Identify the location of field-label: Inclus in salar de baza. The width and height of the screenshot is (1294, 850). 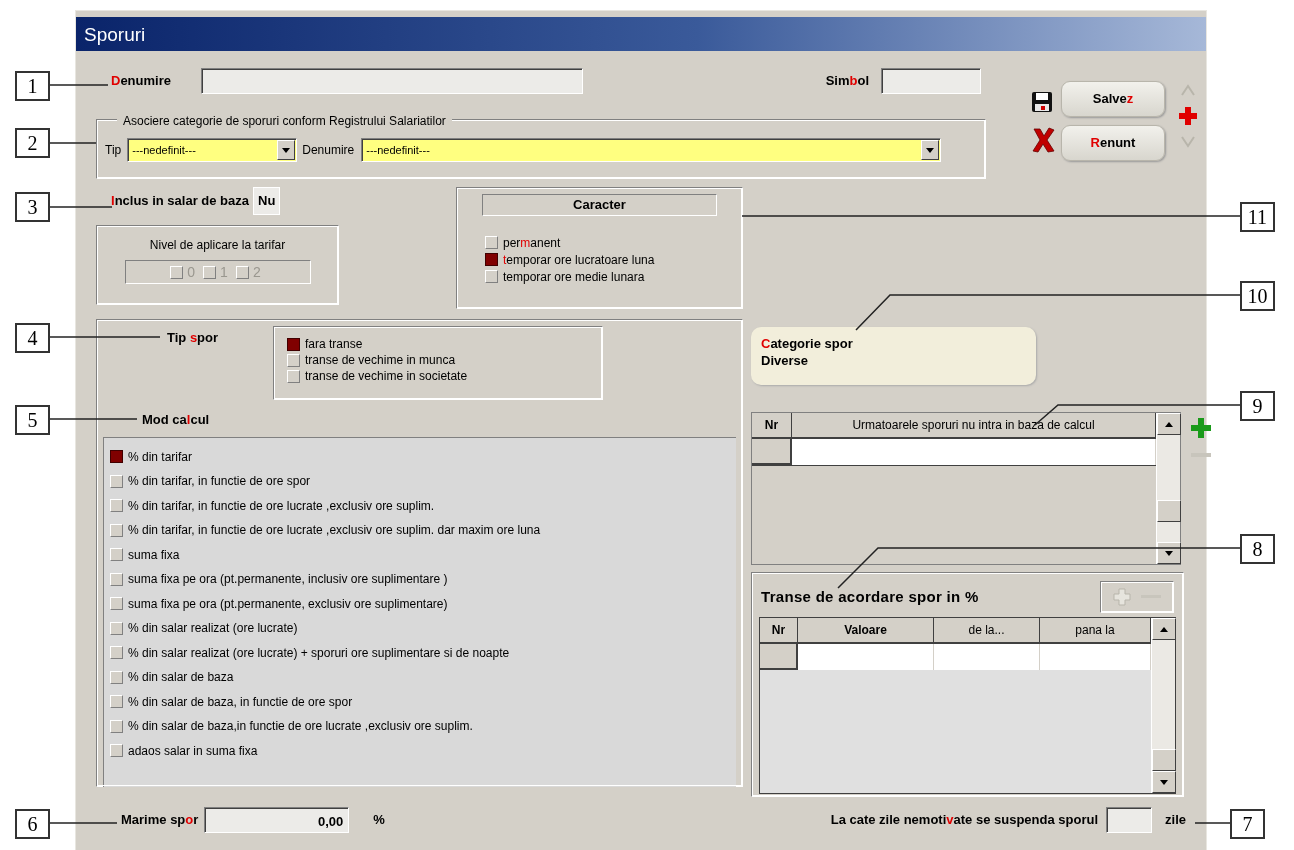
(180, 201).